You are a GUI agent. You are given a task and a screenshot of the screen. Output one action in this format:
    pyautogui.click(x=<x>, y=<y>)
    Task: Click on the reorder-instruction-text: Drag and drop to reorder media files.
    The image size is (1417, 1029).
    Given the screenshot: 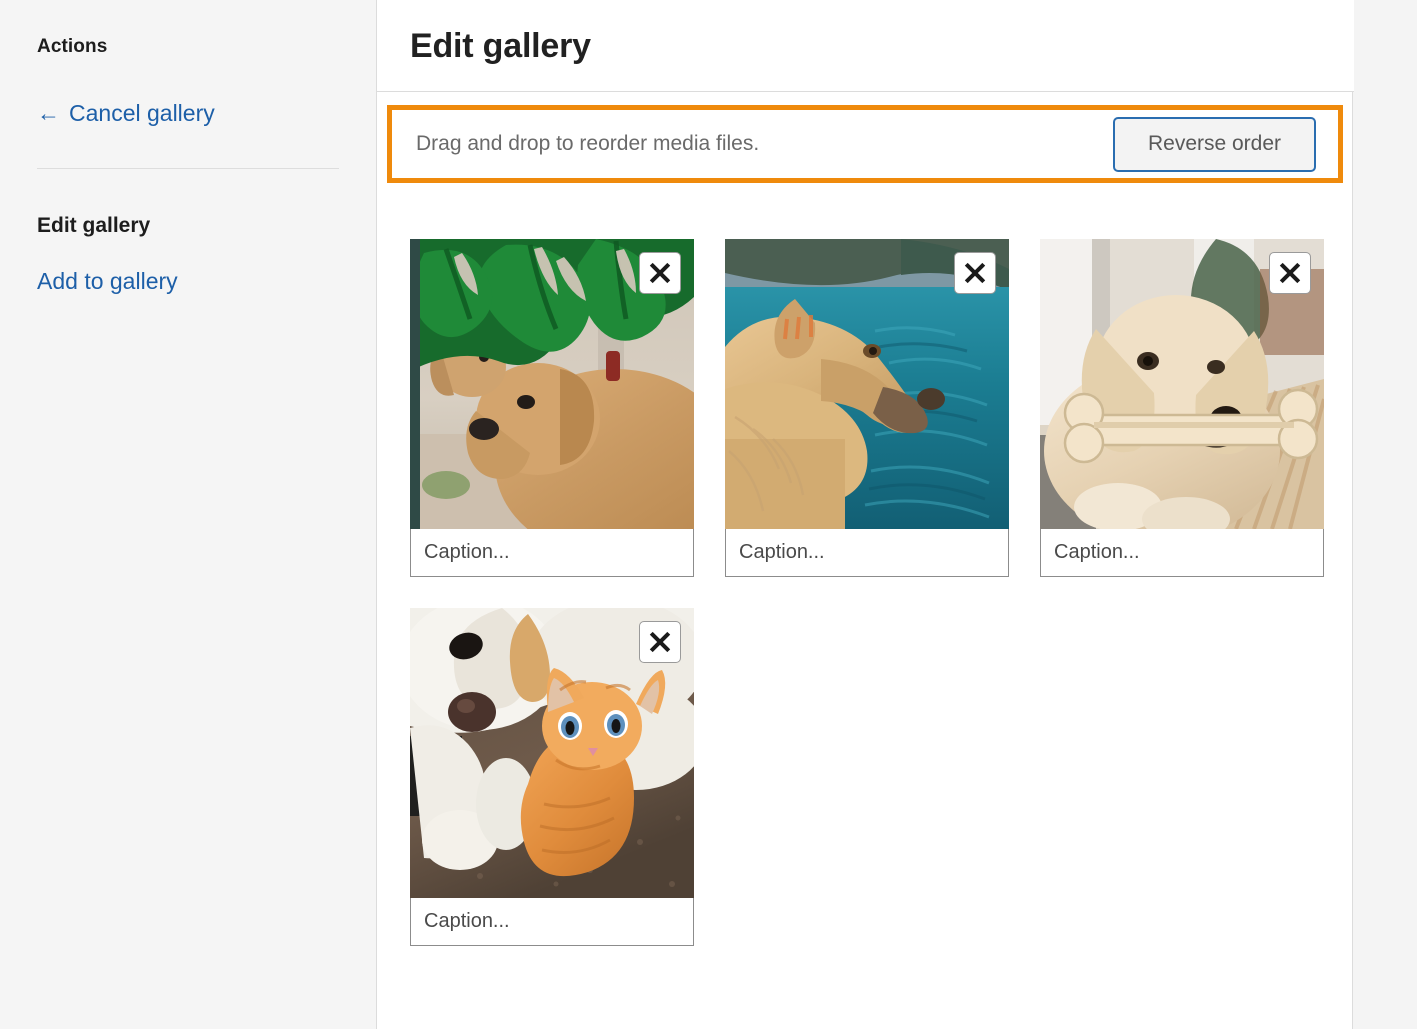 What is the action you would take?
    pyautogui.click(x=588, y=144)
    